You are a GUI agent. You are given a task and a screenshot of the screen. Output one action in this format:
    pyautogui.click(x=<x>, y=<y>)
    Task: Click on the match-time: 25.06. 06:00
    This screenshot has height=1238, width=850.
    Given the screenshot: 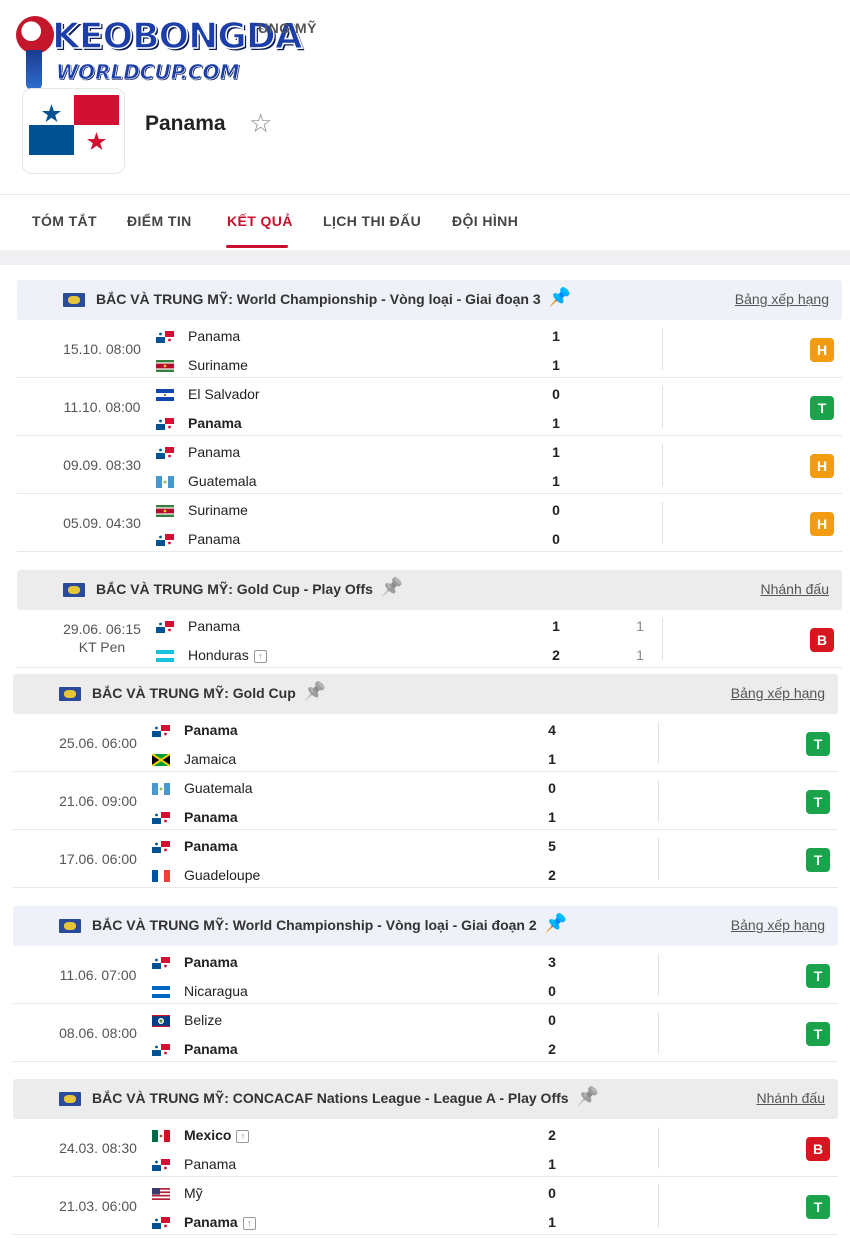 What is the action you would take?
    pyautogui.click(x=98, y=743)
    